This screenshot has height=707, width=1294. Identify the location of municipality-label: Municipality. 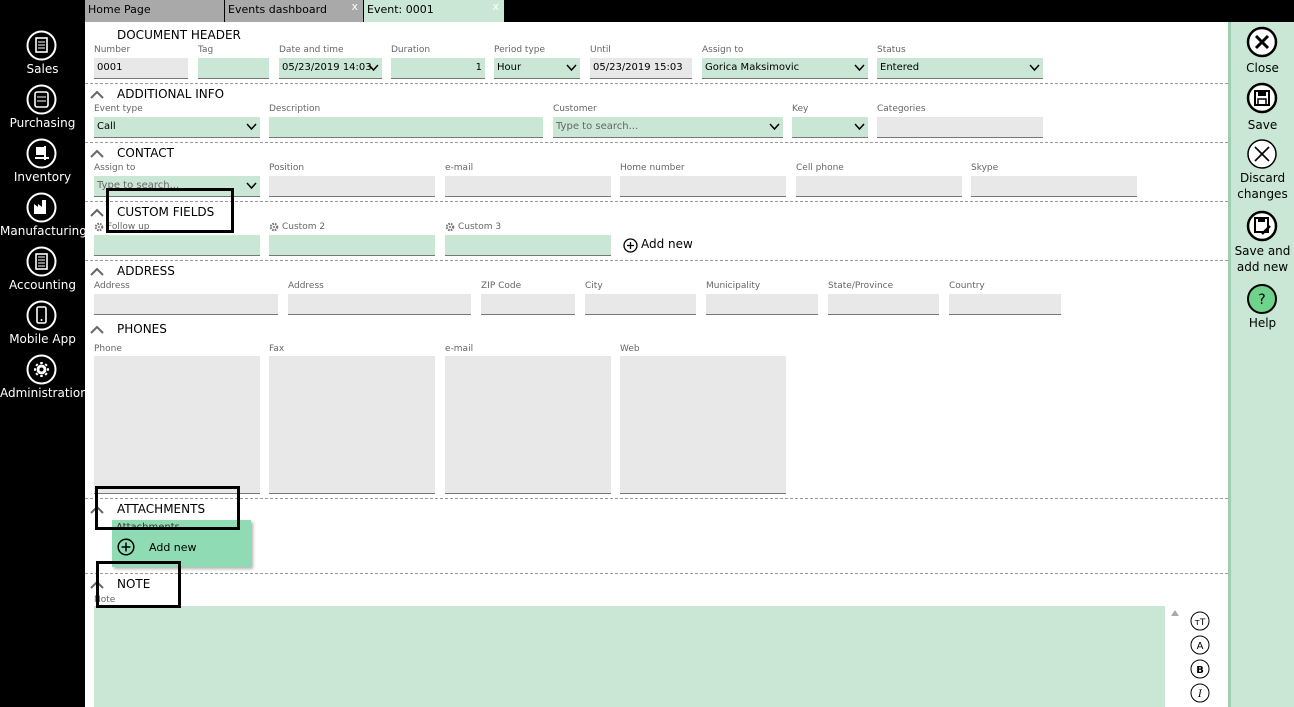
(733, 286).